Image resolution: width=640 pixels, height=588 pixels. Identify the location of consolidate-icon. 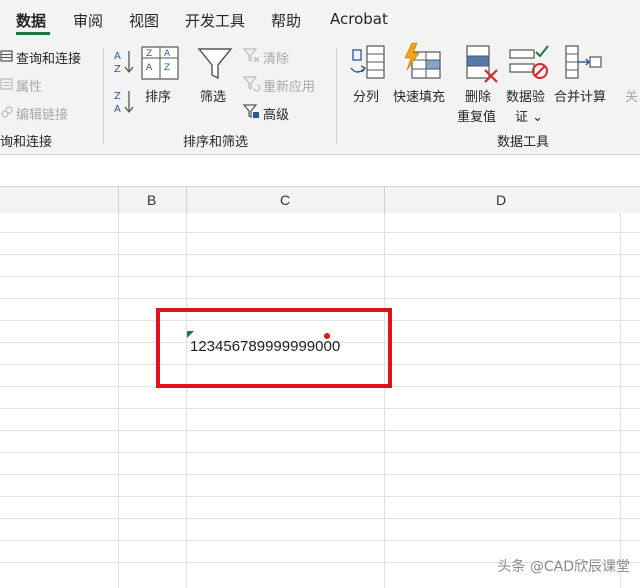
(583, 62).